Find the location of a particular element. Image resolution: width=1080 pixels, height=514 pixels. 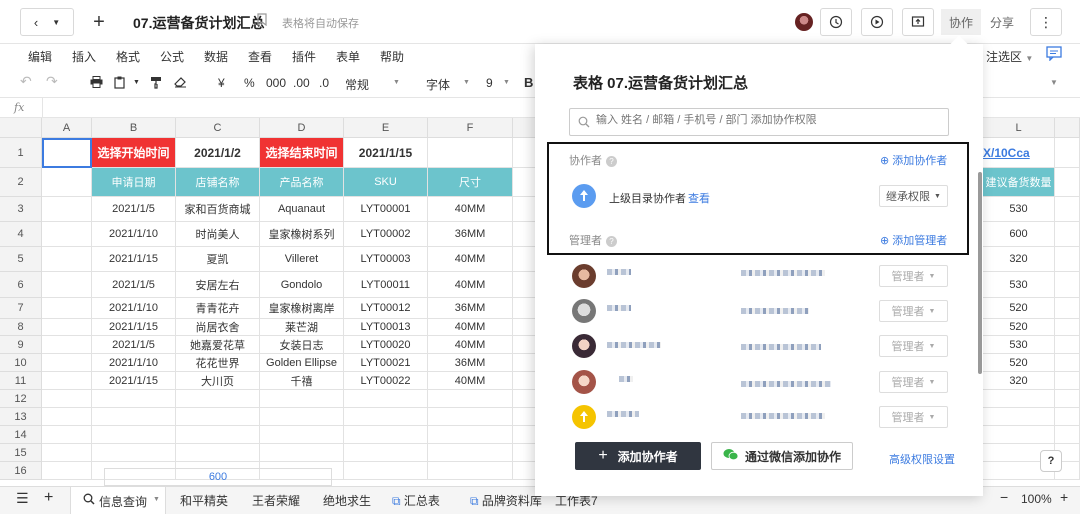

cell: 320 is located at coordinates (1019, 381).